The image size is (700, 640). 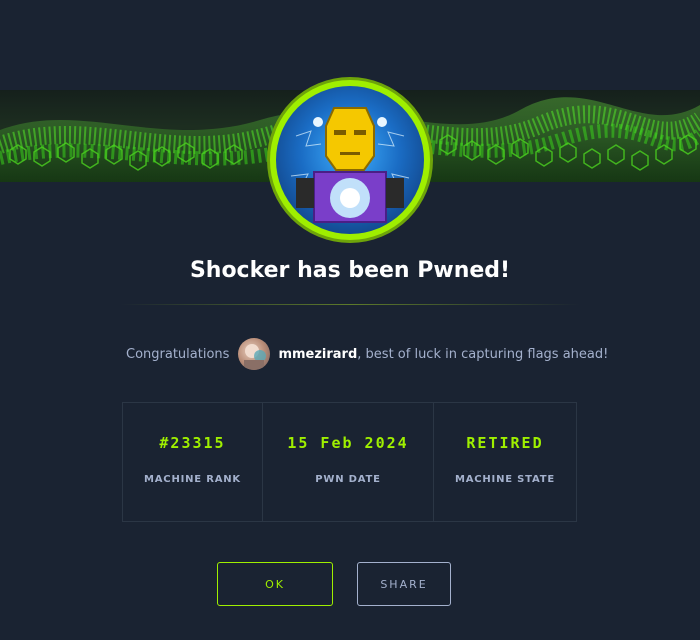 I want to click on stat-label: MACHINE RANK, so click(x=192, y=479).